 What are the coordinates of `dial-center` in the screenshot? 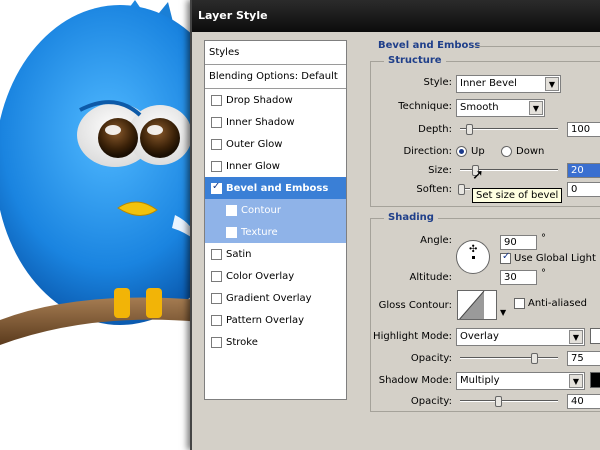 It's located at (473, 257).